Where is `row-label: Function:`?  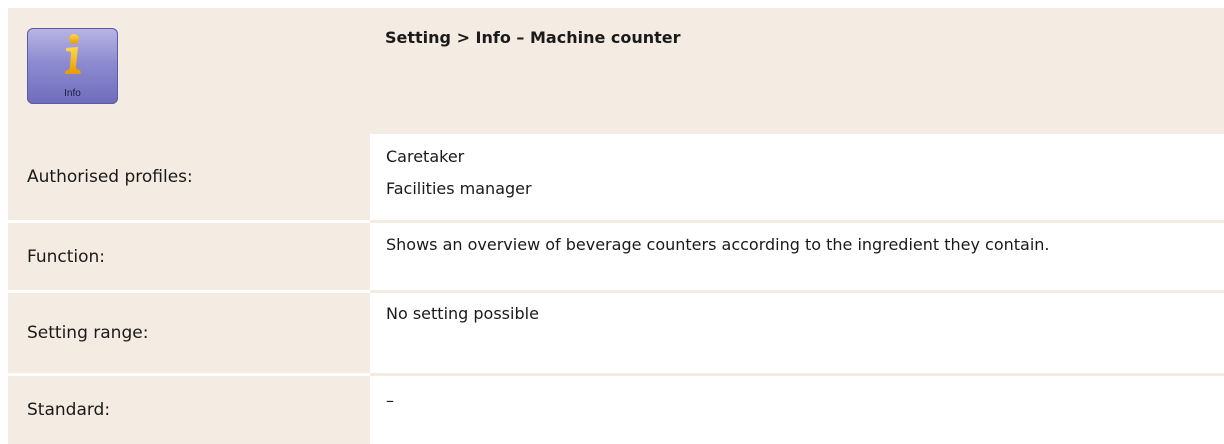 row-label: Function: is located at coordinates (189, 256).